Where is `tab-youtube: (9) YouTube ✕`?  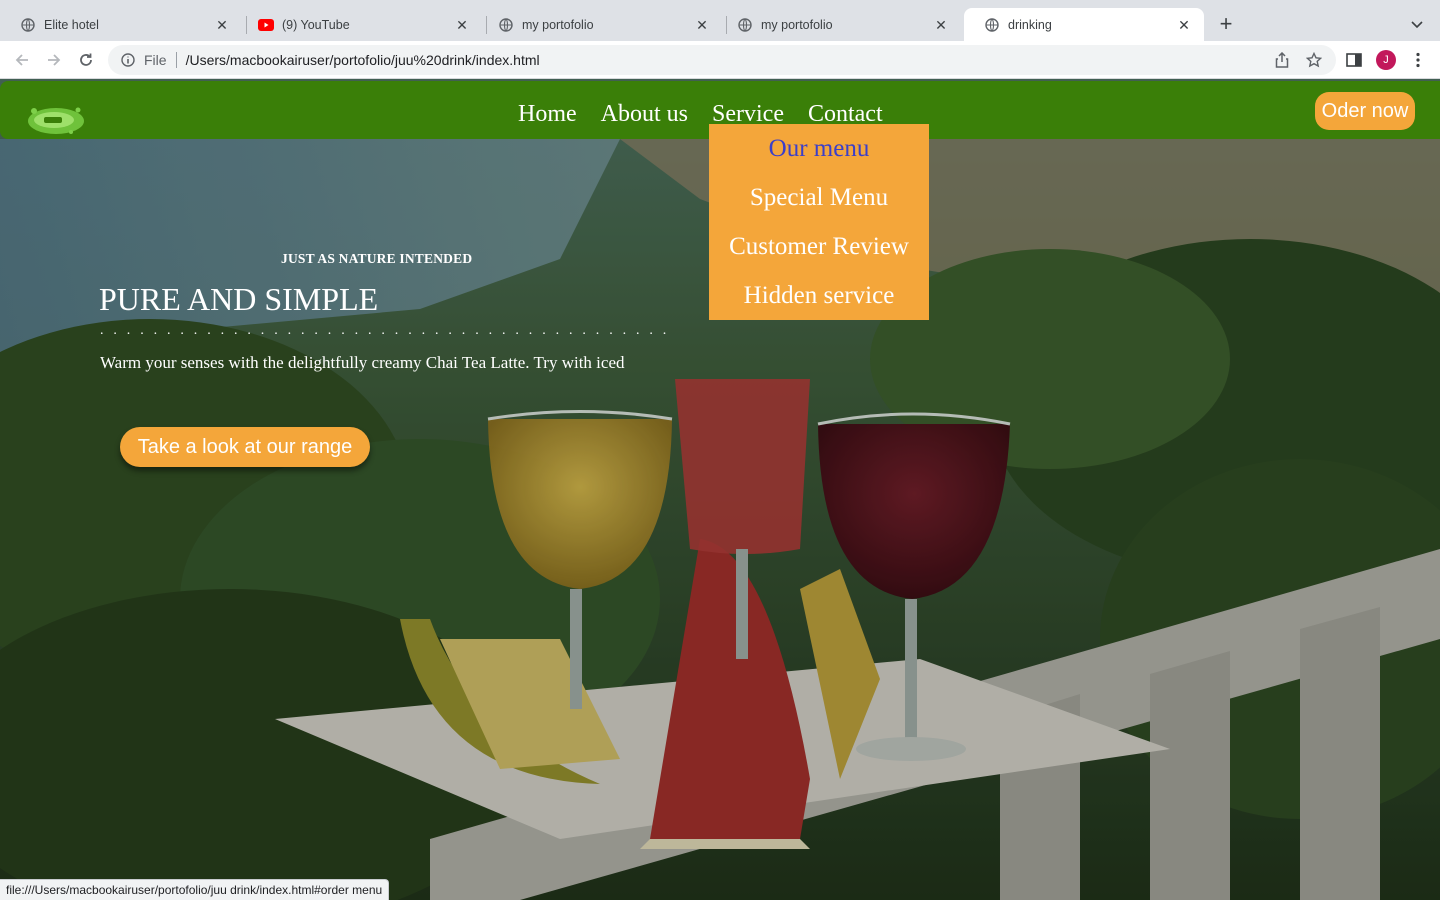
tab-youtube: (9) YouTube ✕ is located at coordinates (360, 24).